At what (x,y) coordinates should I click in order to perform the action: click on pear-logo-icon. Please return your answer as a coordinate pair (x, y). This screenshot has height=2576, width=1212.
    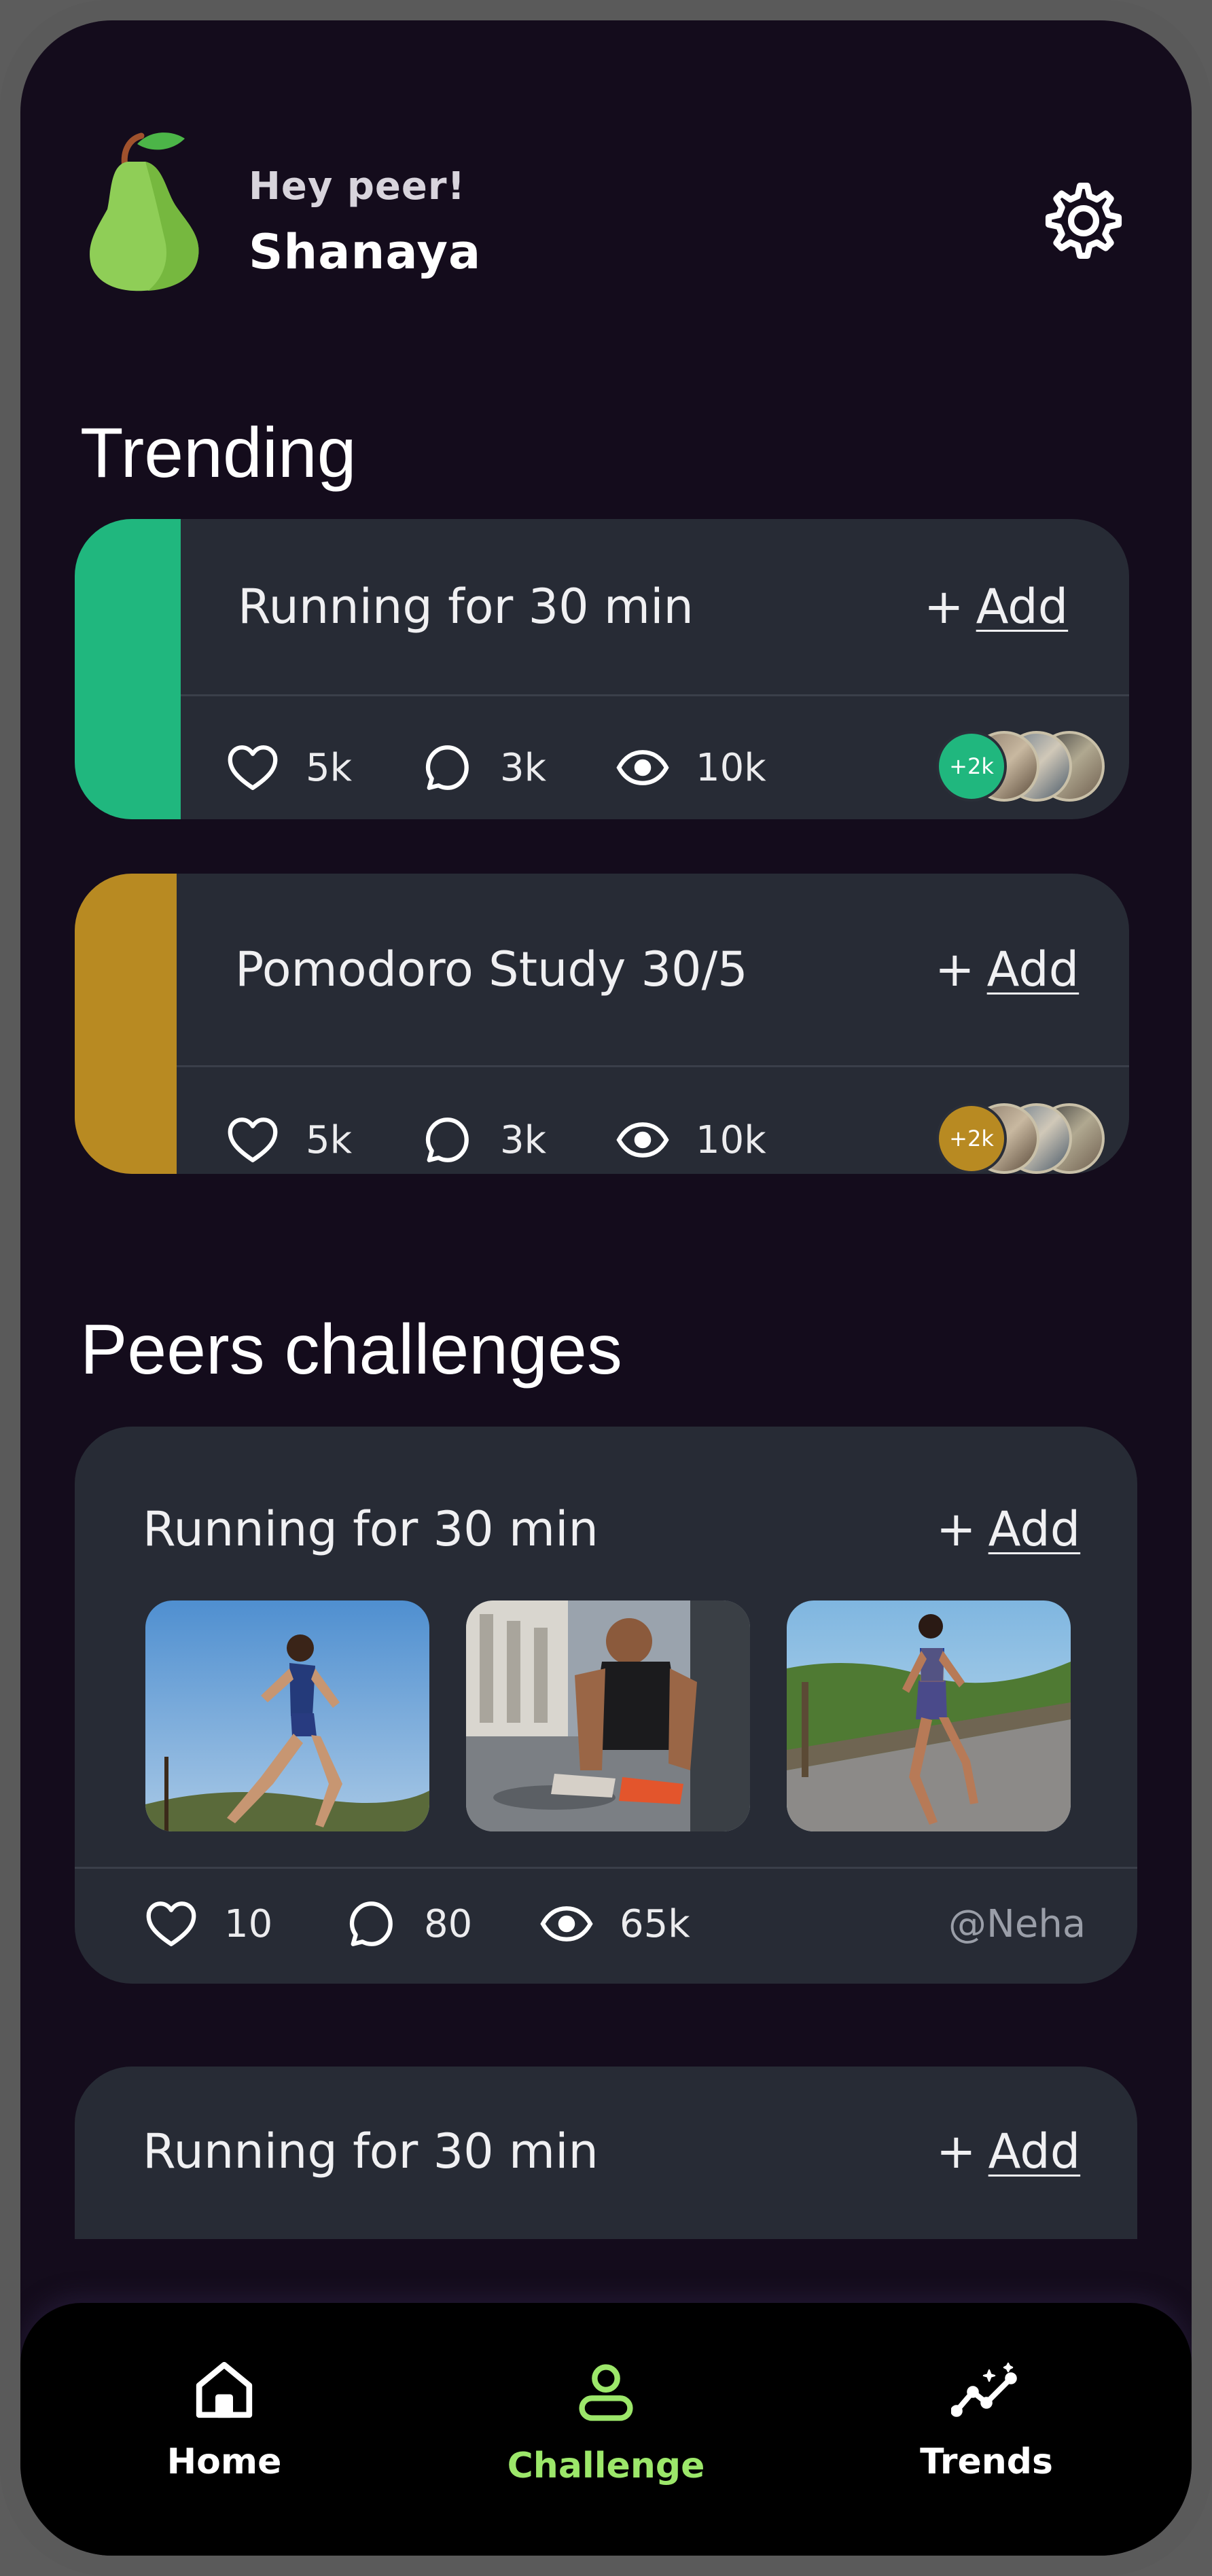
    Looking at the image, I should click on (144, 211).